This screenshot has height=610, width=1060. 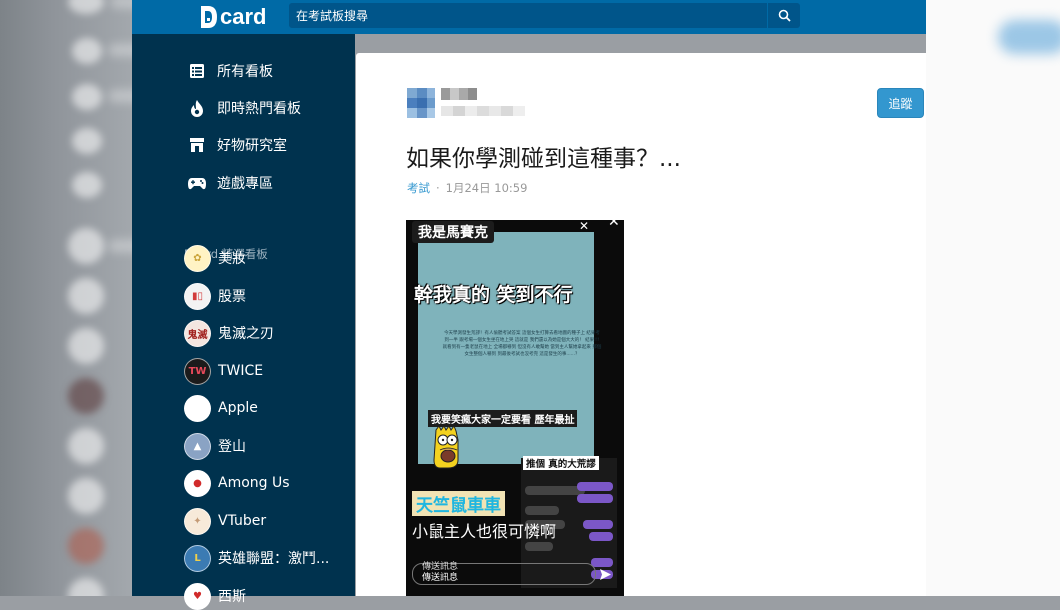 What do you see at coordinates (232, 447) in the screenshot?
I see `board-label: 登山` at bounding box center [232, 447].